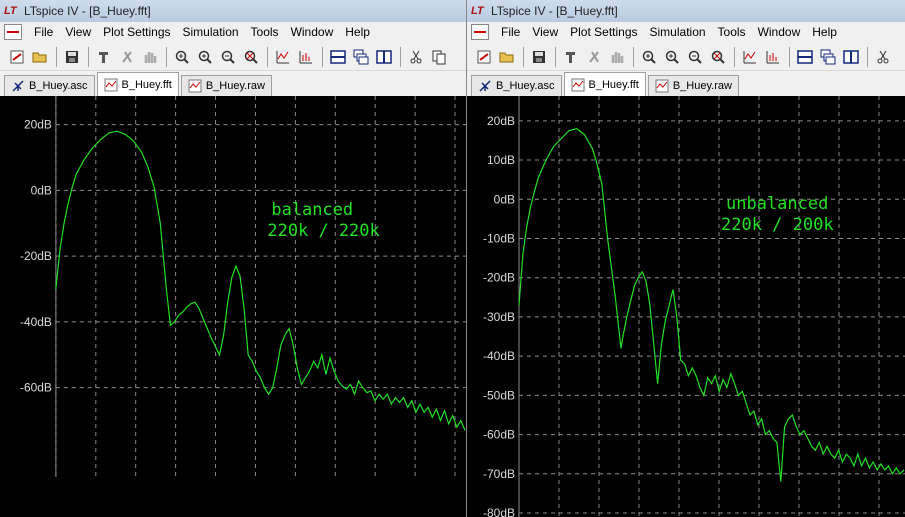 This screenshot has height=517, width=905. I want to click on y-tick-label: -10dB, so click(499, 238).